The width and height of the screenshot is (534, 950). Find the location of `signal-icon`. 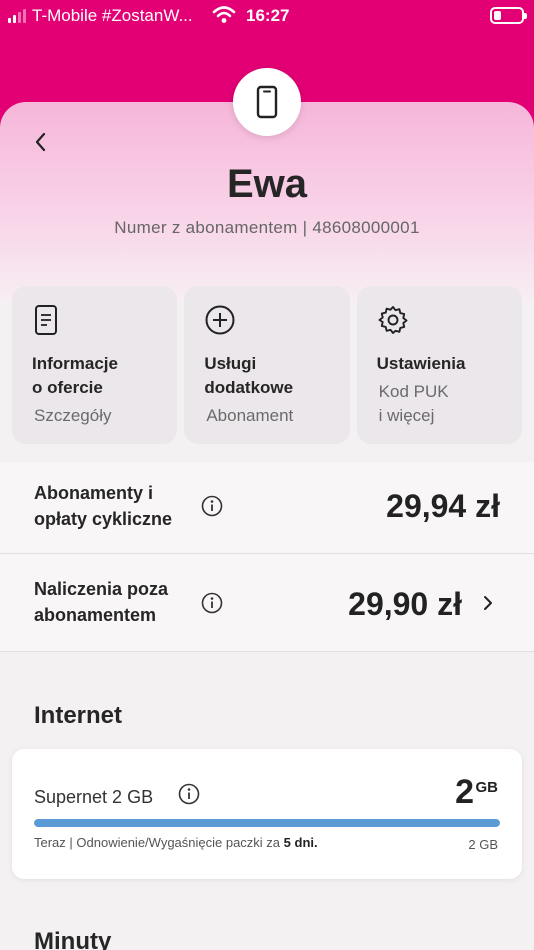

signal-icon is located at coordinates (17, 16).